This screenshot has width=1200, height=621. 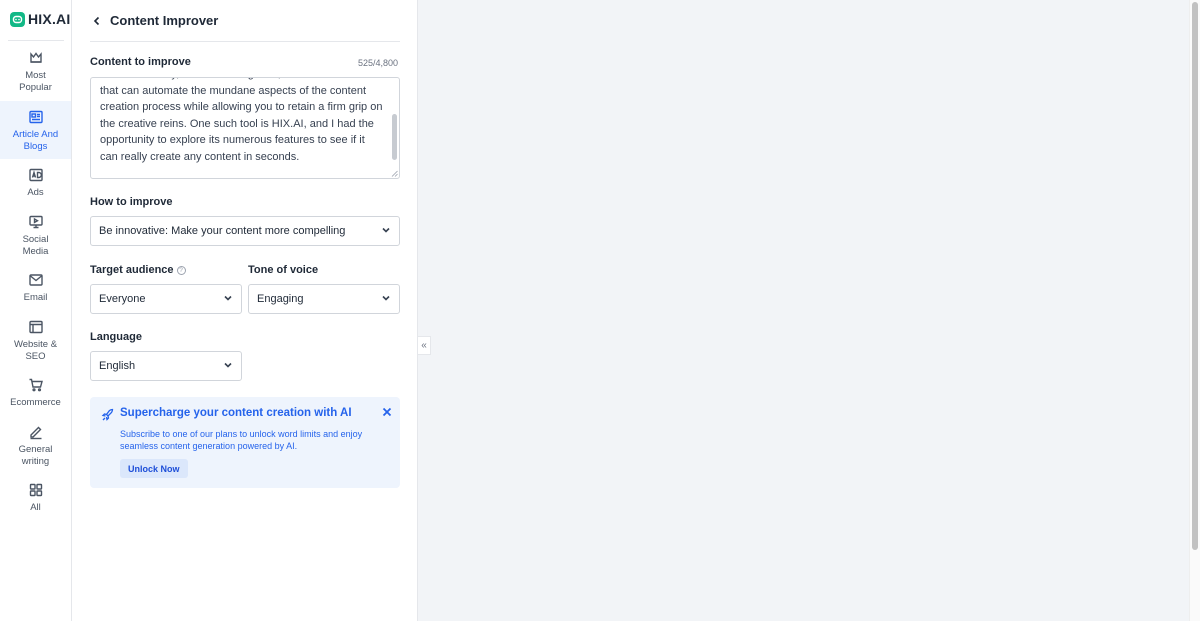 I want to click on brand-name: HIX.AI, so click(x=49, y=19).